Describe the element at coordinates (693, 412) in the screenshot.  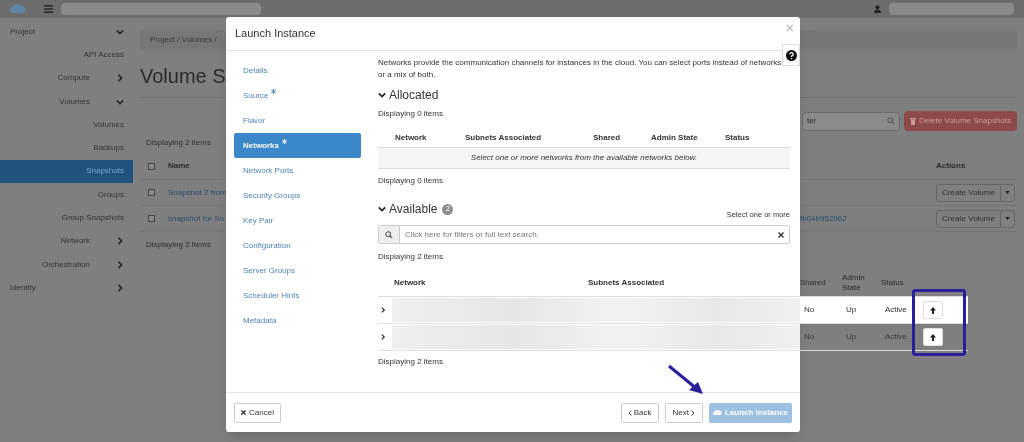
I see `chevron-right-icon` at that location.